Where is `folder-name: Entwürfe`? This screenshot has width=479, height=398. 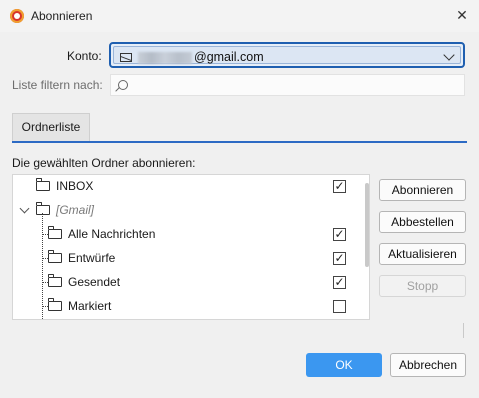
folder-name: Entwürfe is located at coordinates (92, 258).